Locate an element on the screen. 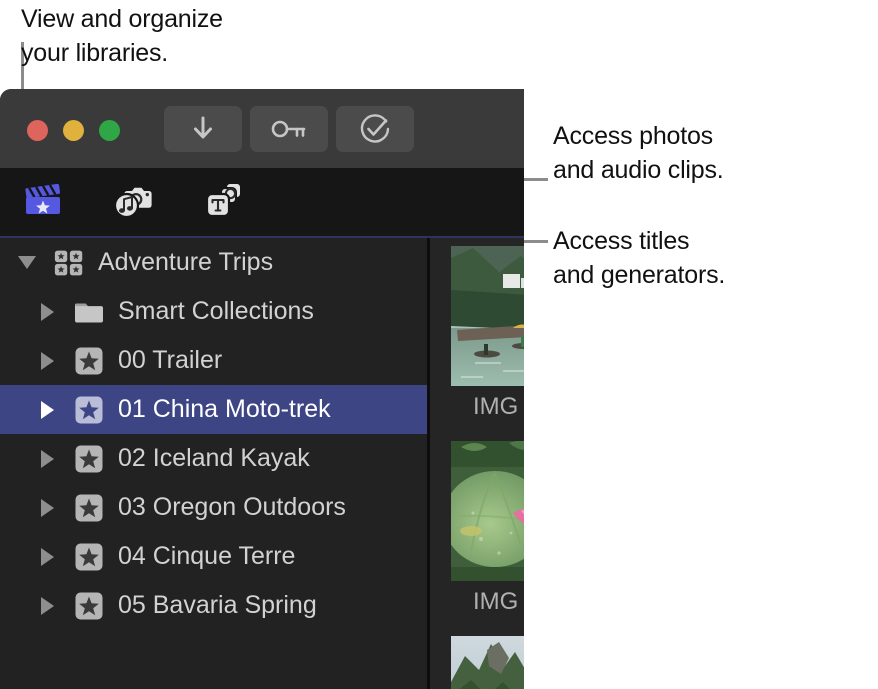 This screenshot has height=689, width=878. toolbar-button-group is located at coordinates (289, 129).